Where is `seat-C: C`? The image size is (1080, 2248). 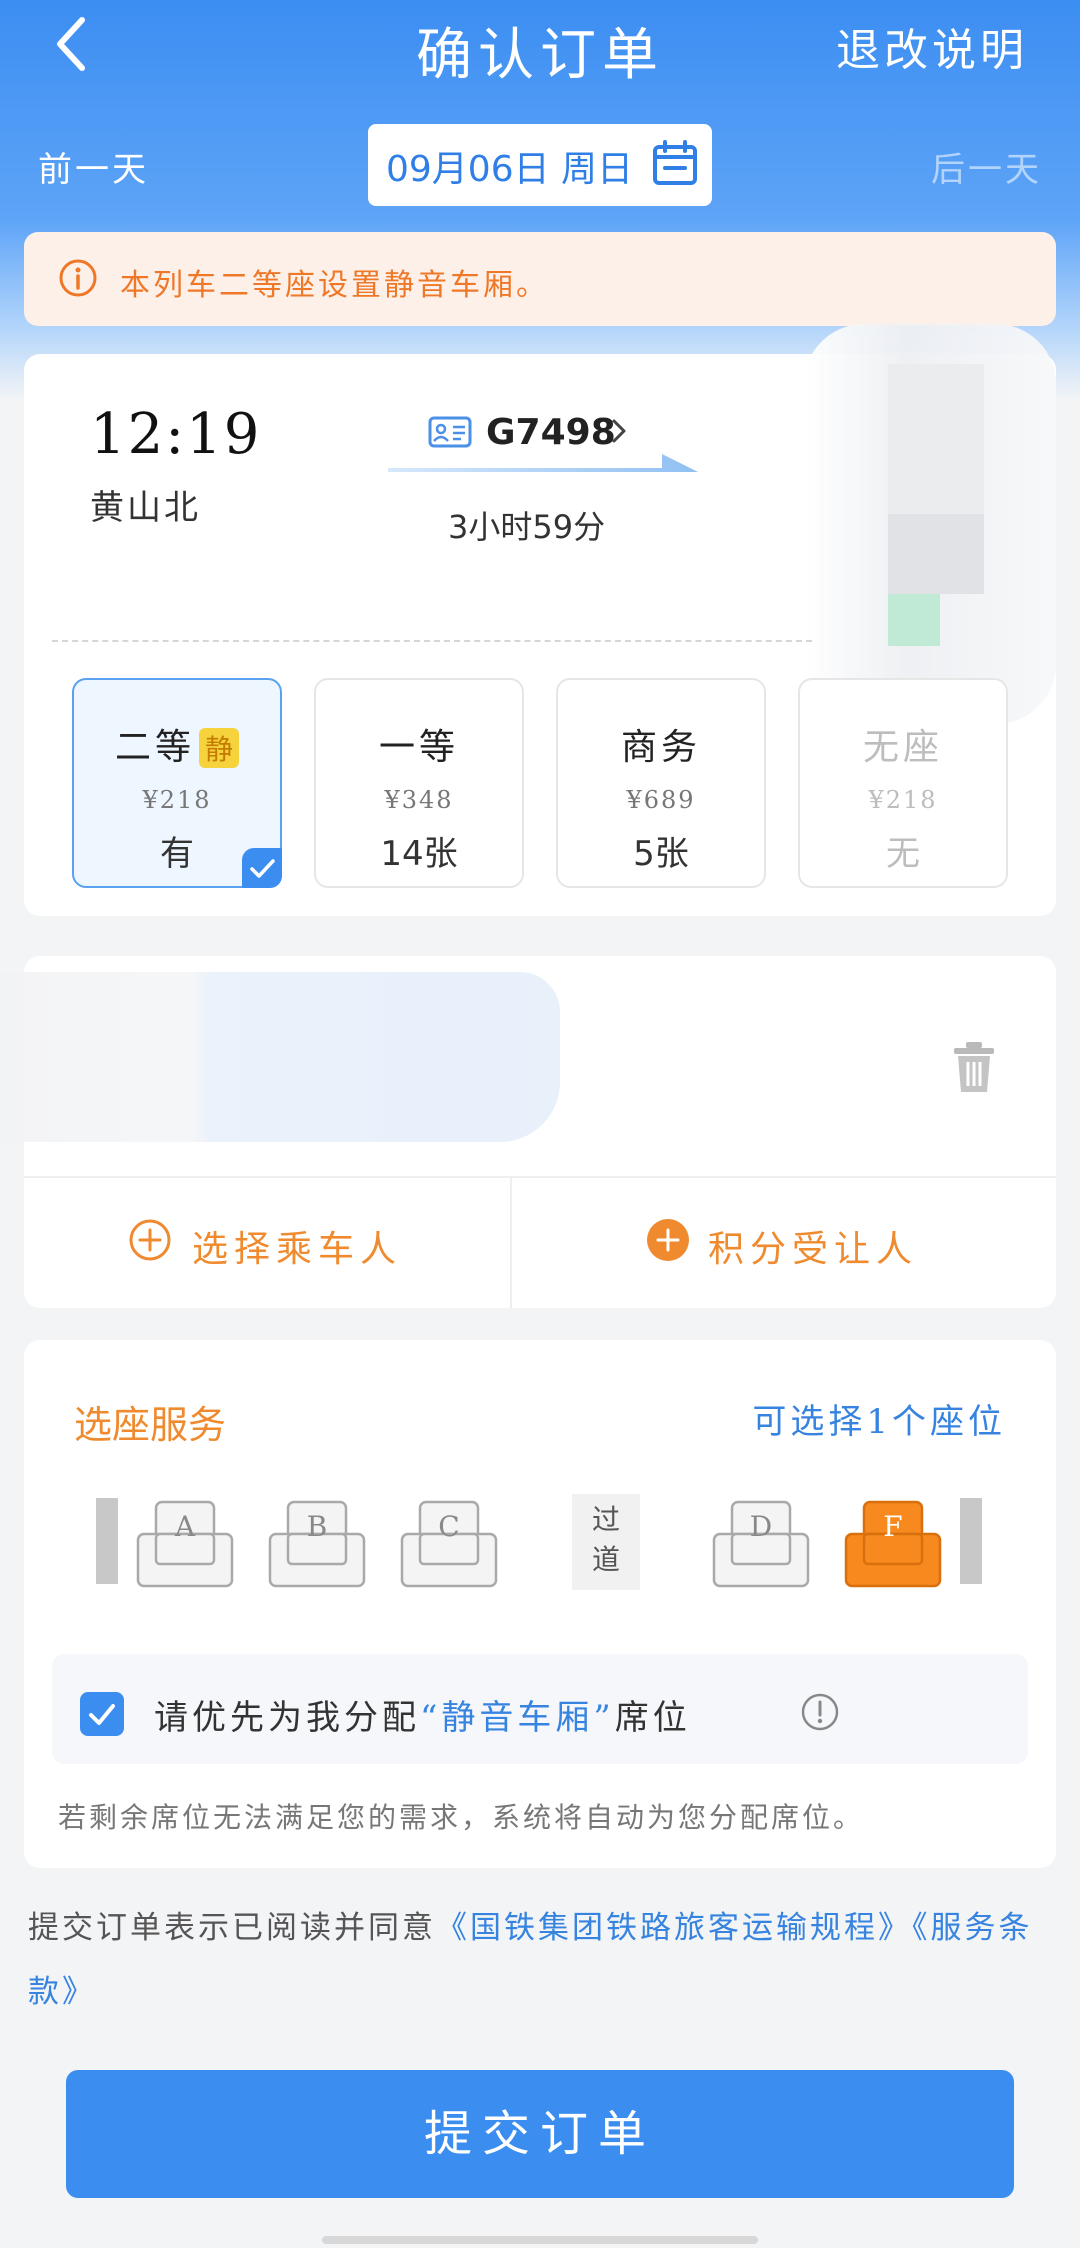 seat-C: C is located at coordinates (449, 1544).